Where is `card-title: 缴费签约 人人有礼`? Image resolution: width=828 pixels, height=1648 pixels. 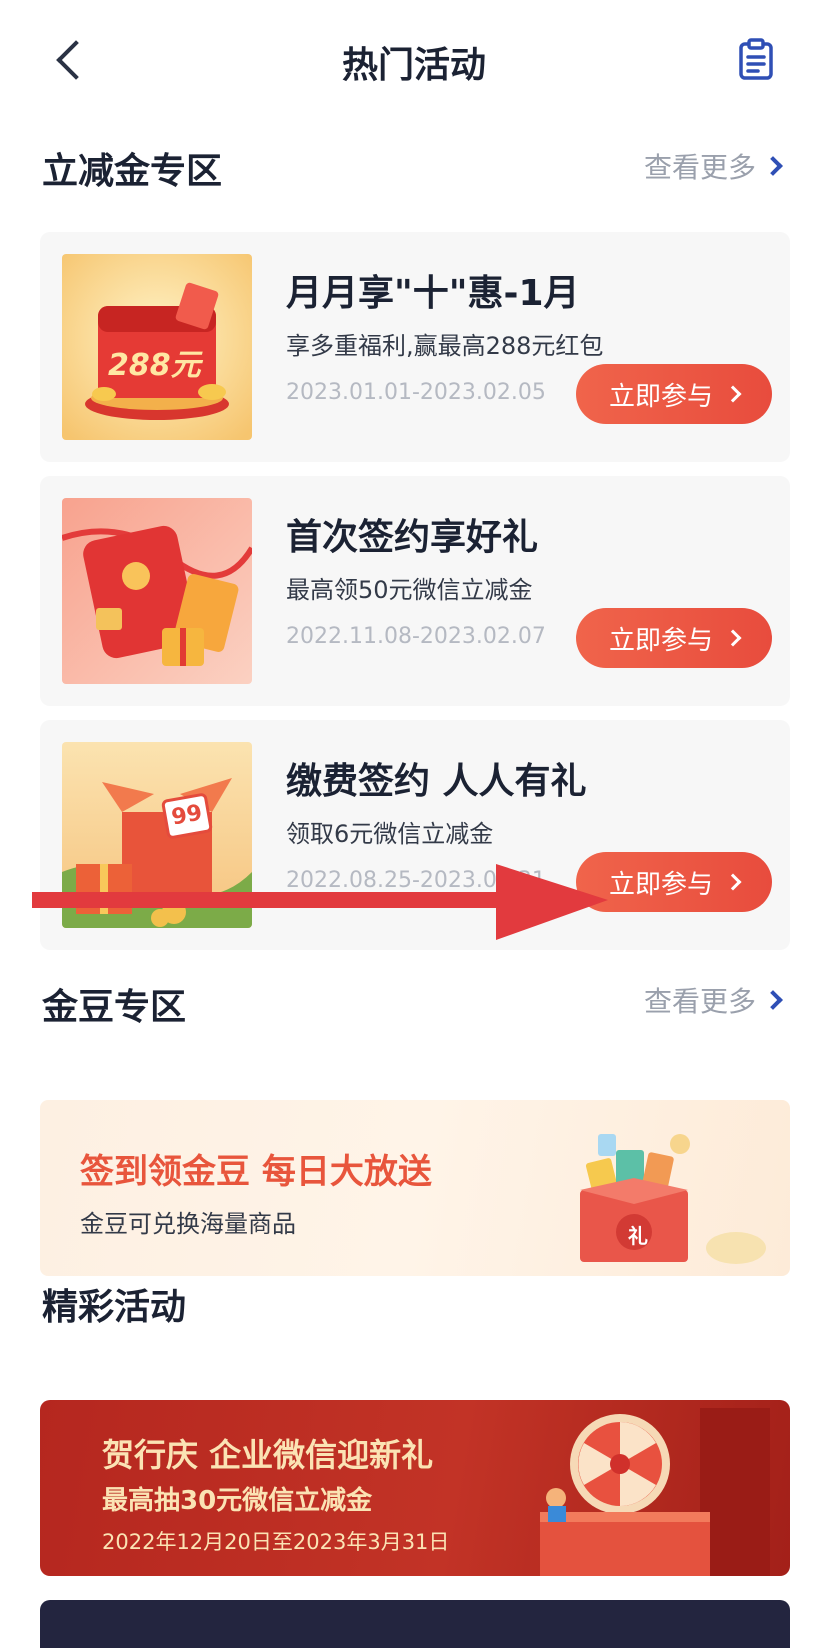
card-title: 缴费签约 人人有礼 is located at coordinates (436, 781).